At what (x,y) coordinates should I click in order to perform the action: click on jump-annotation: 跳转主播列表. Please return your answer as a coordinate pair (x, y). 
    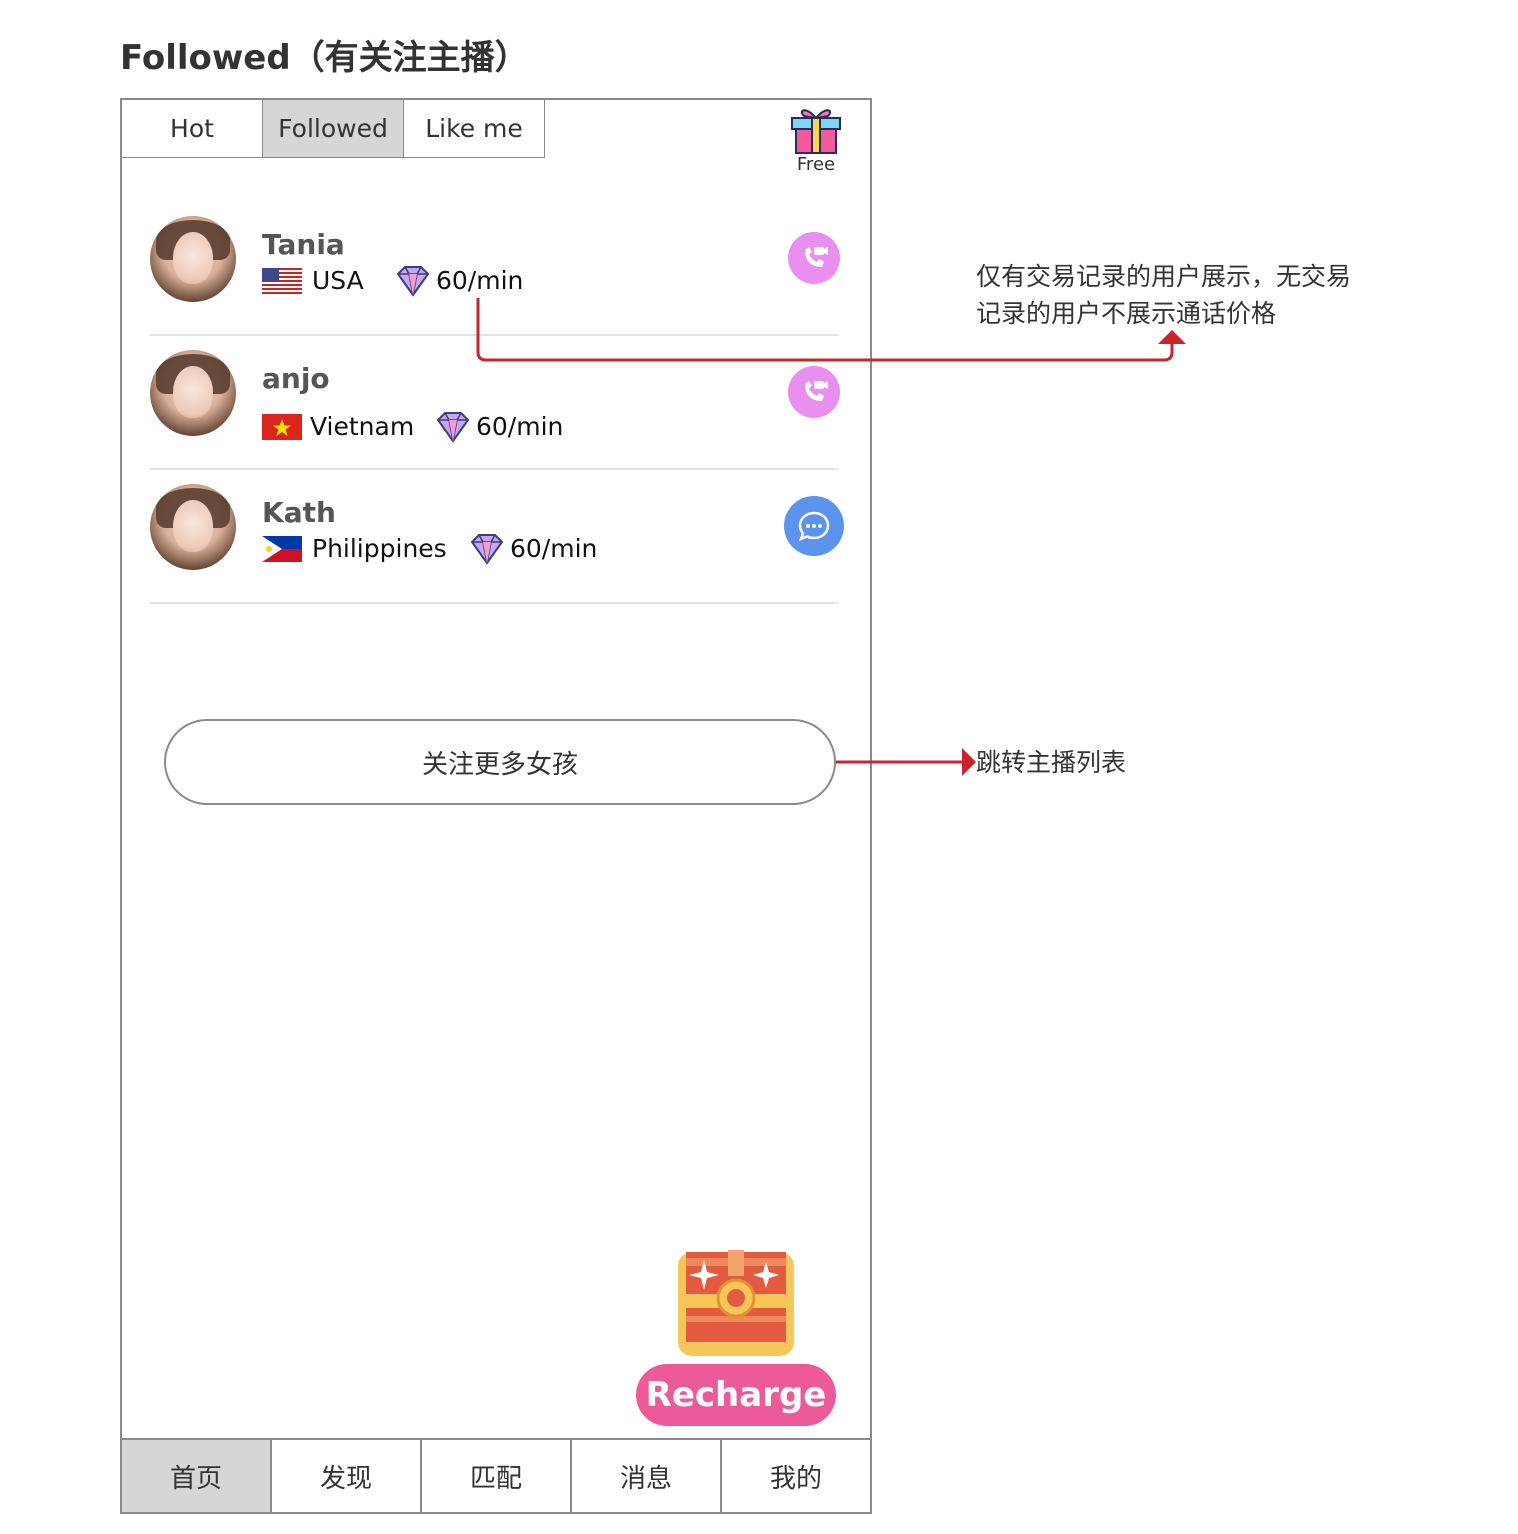
    Looking at the image, I should click on (1051, 762).